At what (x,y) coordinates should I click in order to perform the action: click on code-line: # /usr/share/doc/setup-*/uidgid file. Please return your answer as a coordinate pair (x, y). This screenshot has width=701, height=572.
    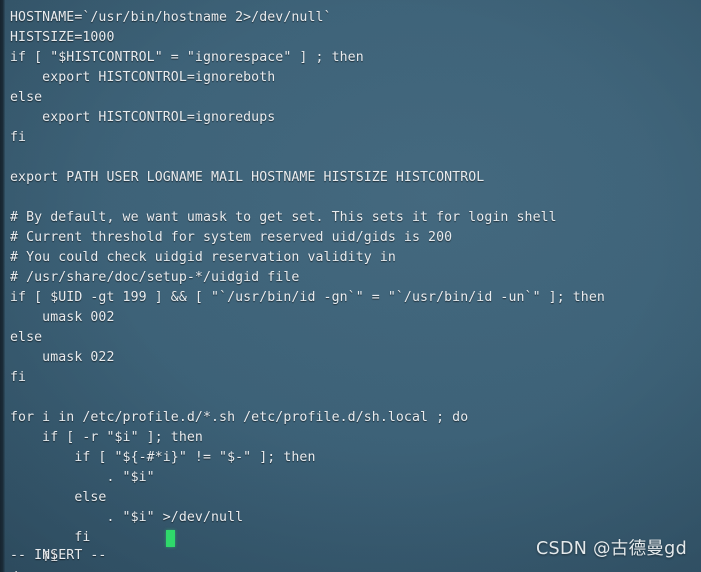
    Looking at the image, I should click on (155, 277).